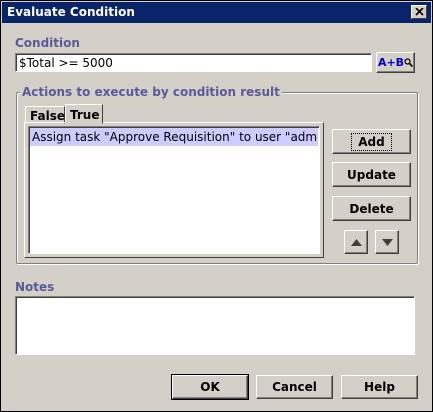  I want to click on cancel-button-label: Cancel, so click(294, 387).